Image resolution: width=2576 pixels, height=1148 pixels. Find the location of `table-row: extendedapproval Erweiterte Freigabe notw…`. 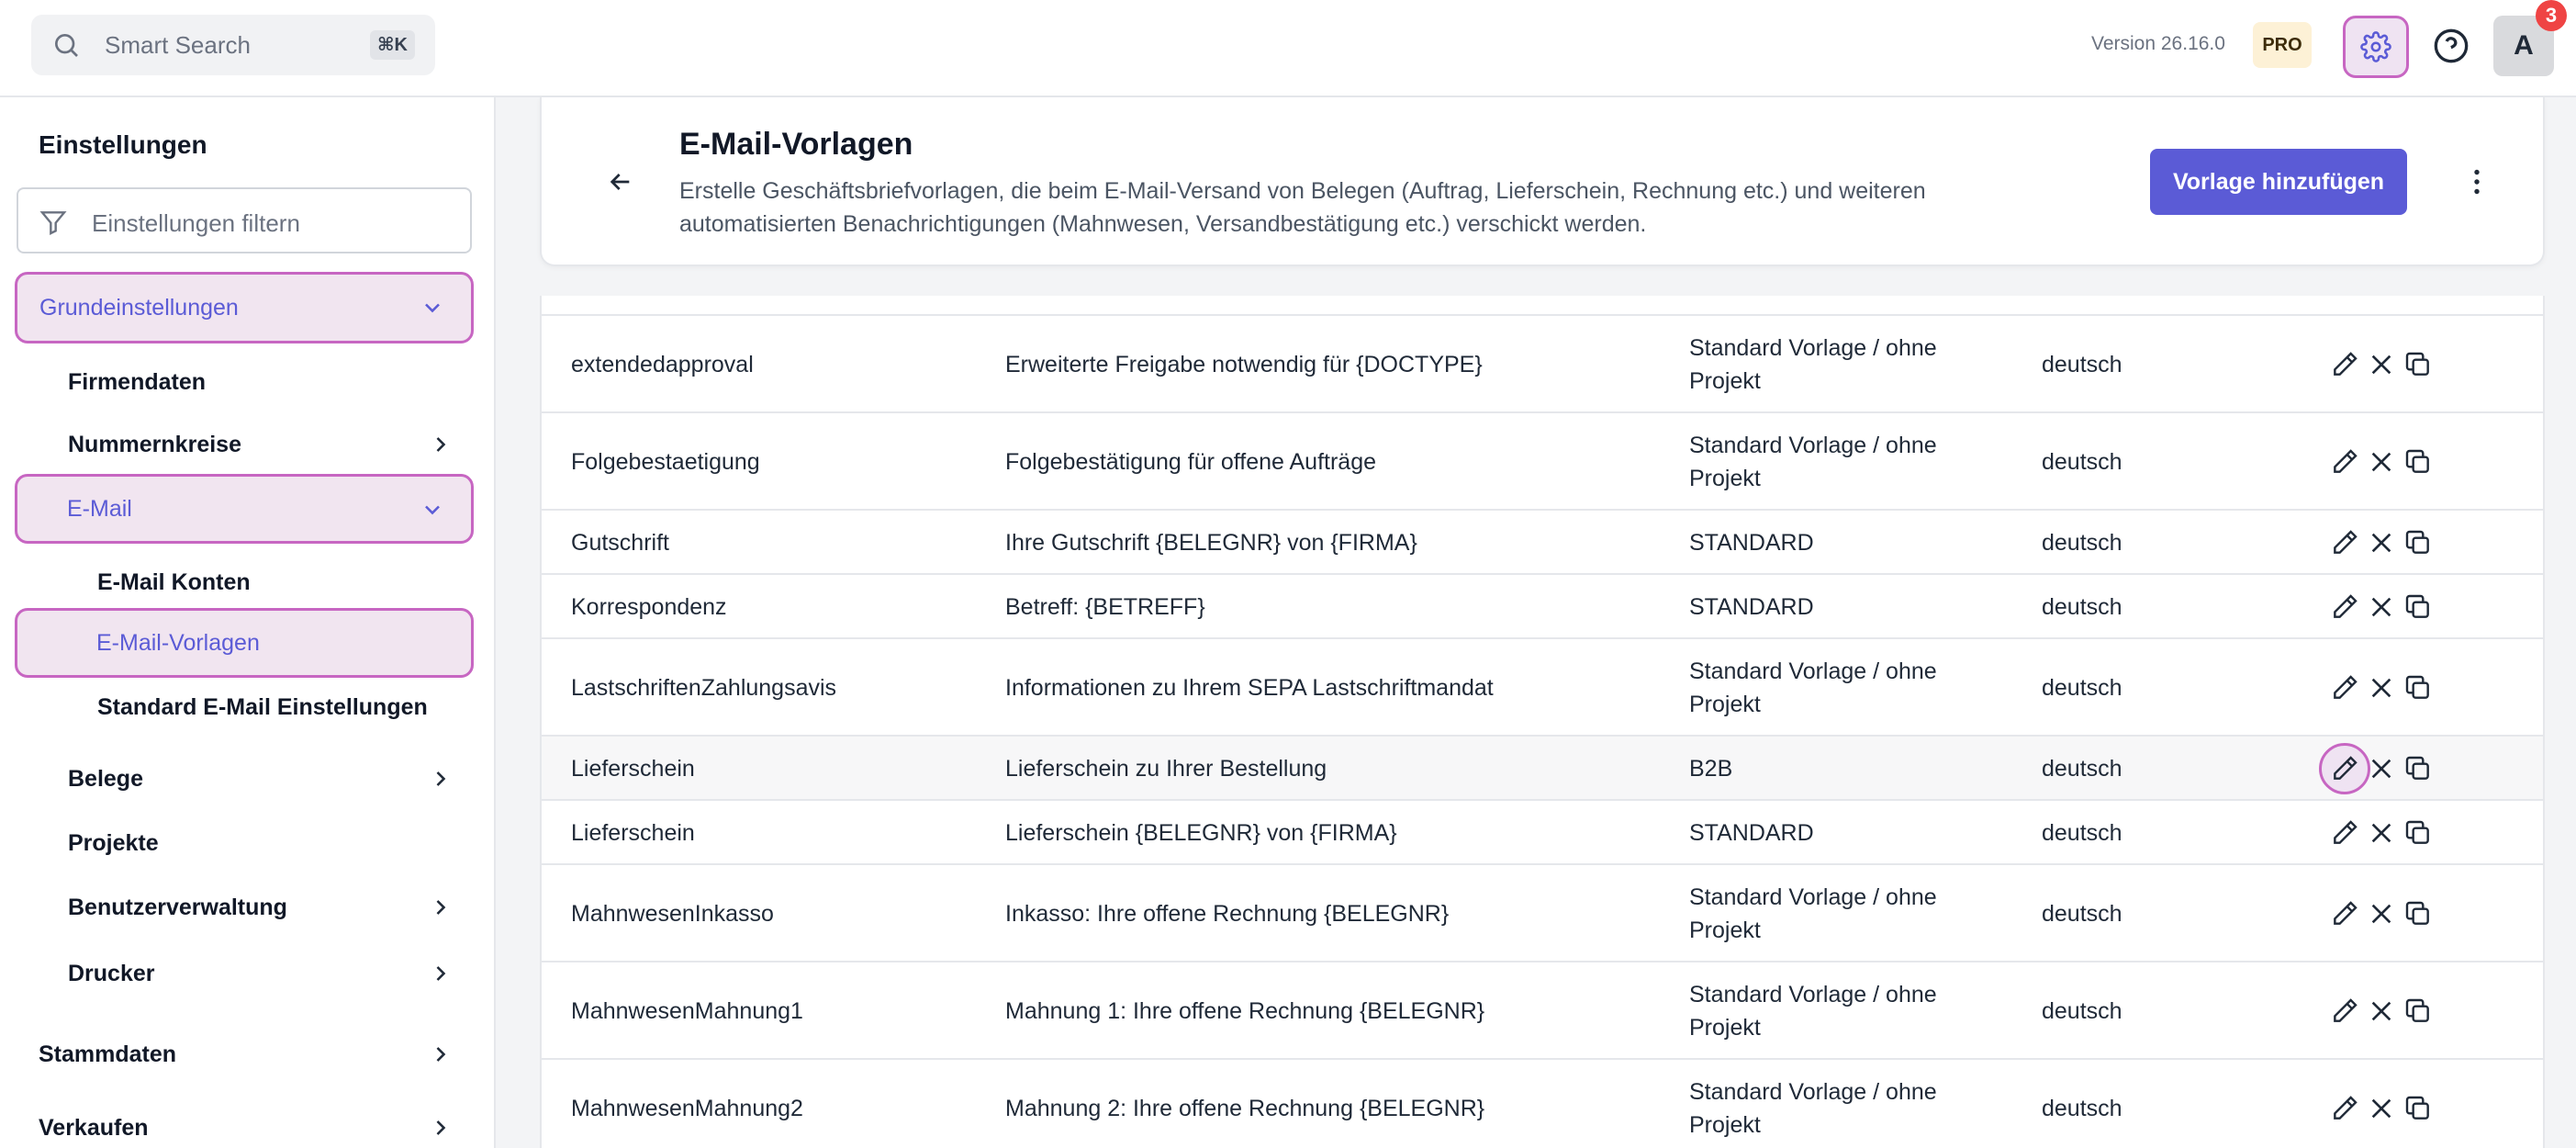

table-row: extendedapproval Erweiterte Freigabe notw… is located at coordinates (1542, 362).